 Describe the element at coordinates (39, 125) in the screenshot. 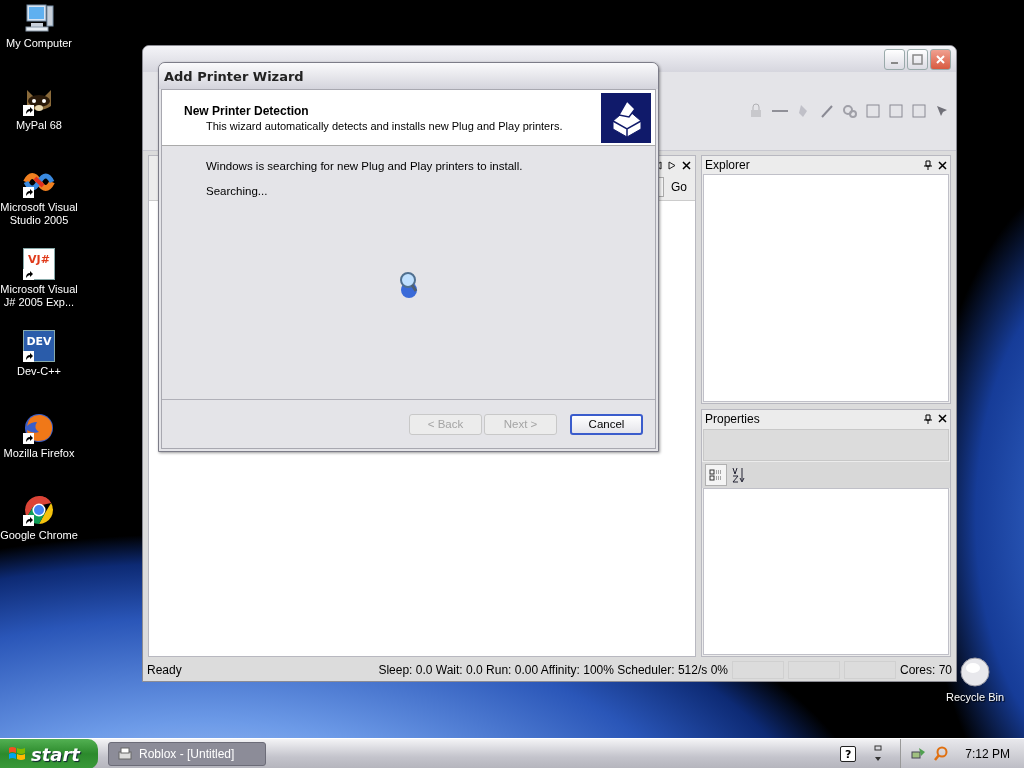

I see `desktop-icon-label: MyPal 68` at that location.